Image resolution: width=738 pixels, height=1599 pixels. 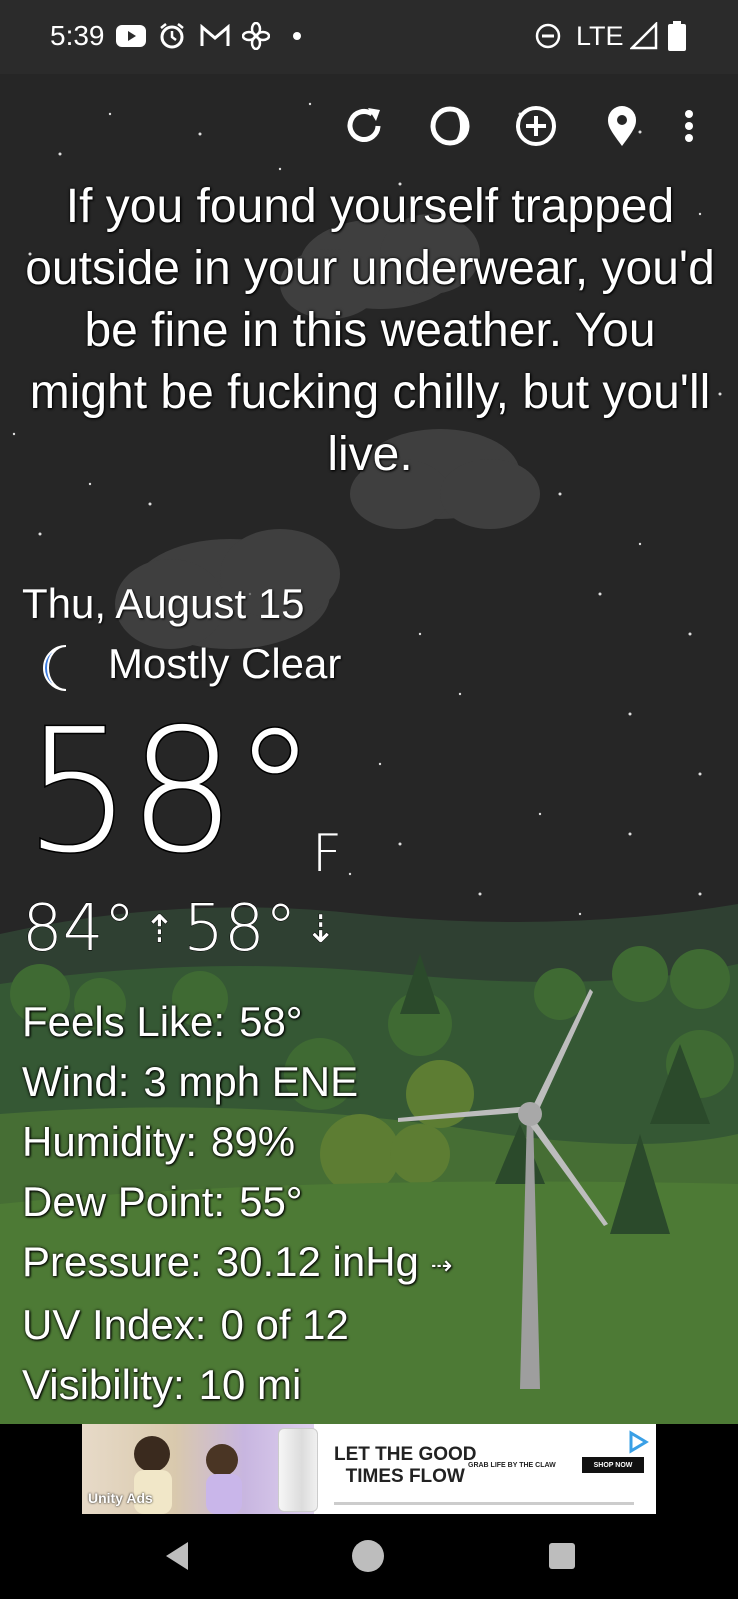 What do you see at coordinates (162, 1384) in the screenshot?
I see `detail-visibility: Visibility: 10 mi` at bounding box center [162, 1384].